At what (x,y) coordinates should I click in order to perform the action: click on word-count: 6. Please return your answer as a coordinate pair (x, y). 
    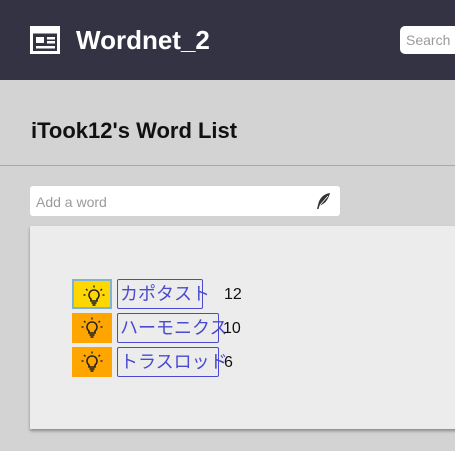
    Looking at the image, I should click on (228, 362).